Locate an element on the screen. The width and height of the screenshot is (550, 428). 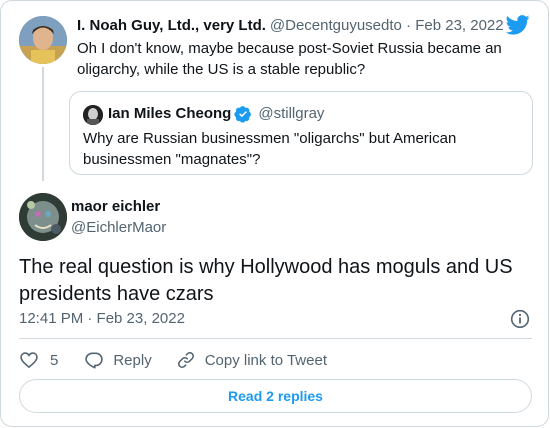
quoted-header: Ian Miles Cheong @stillgray is located at coordinates (216, 114).